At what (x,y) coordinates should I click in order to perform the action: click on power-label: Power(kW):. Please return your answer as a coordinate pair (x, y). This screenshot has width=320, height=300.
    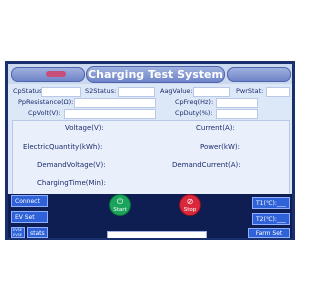
    Looking at the image, I should click on (220, 147).